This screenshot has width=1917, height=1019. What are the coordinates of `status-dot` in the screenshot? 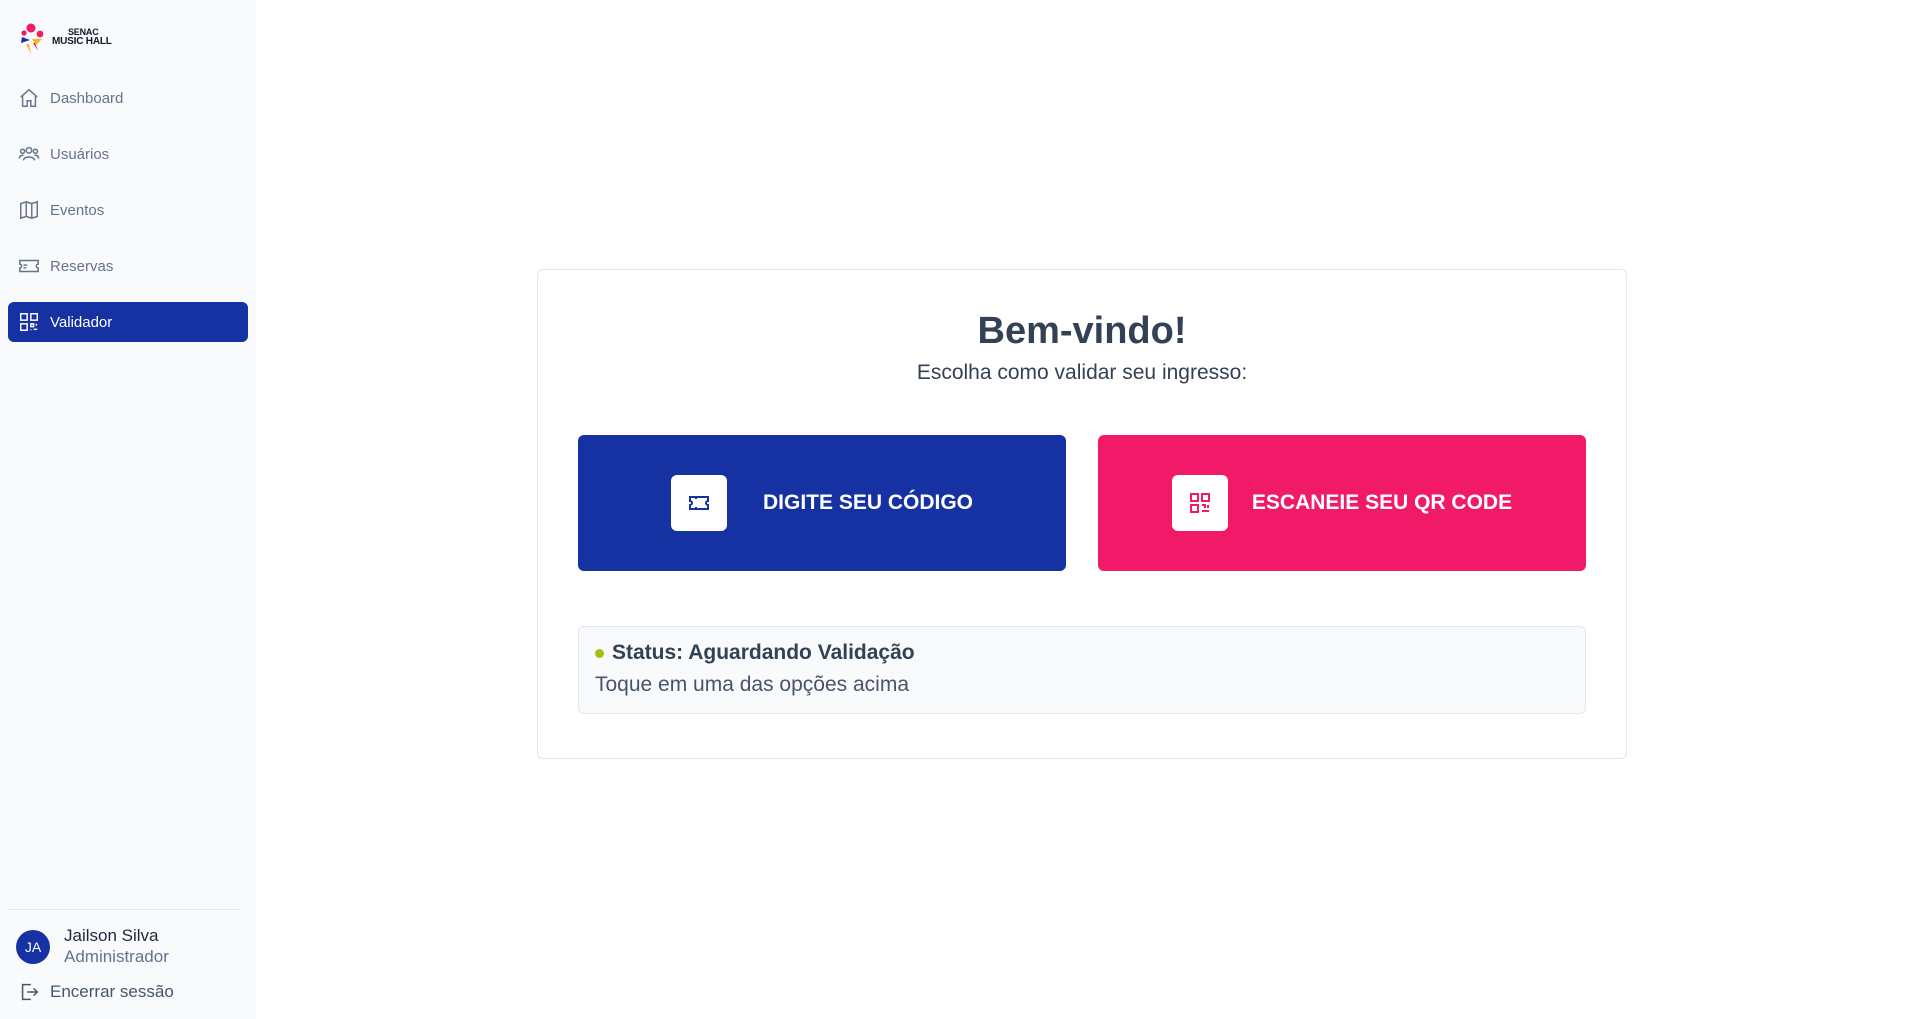 It's located at (599, 653).